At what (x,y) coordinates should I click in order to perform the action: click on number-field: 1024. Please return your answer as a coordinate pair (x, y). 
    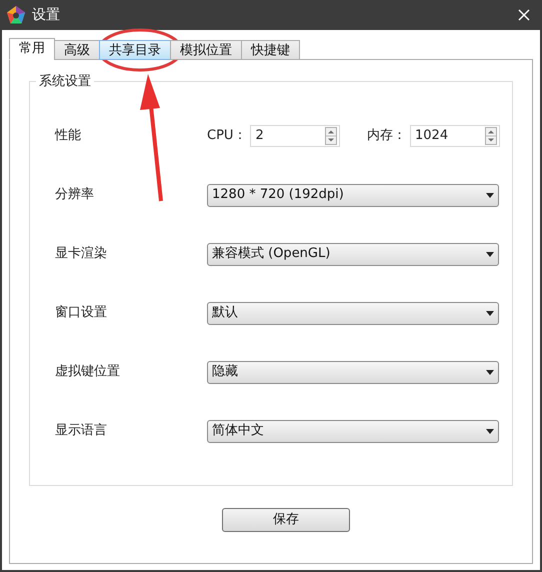
    Looking at the image, I should click on (455, 136).